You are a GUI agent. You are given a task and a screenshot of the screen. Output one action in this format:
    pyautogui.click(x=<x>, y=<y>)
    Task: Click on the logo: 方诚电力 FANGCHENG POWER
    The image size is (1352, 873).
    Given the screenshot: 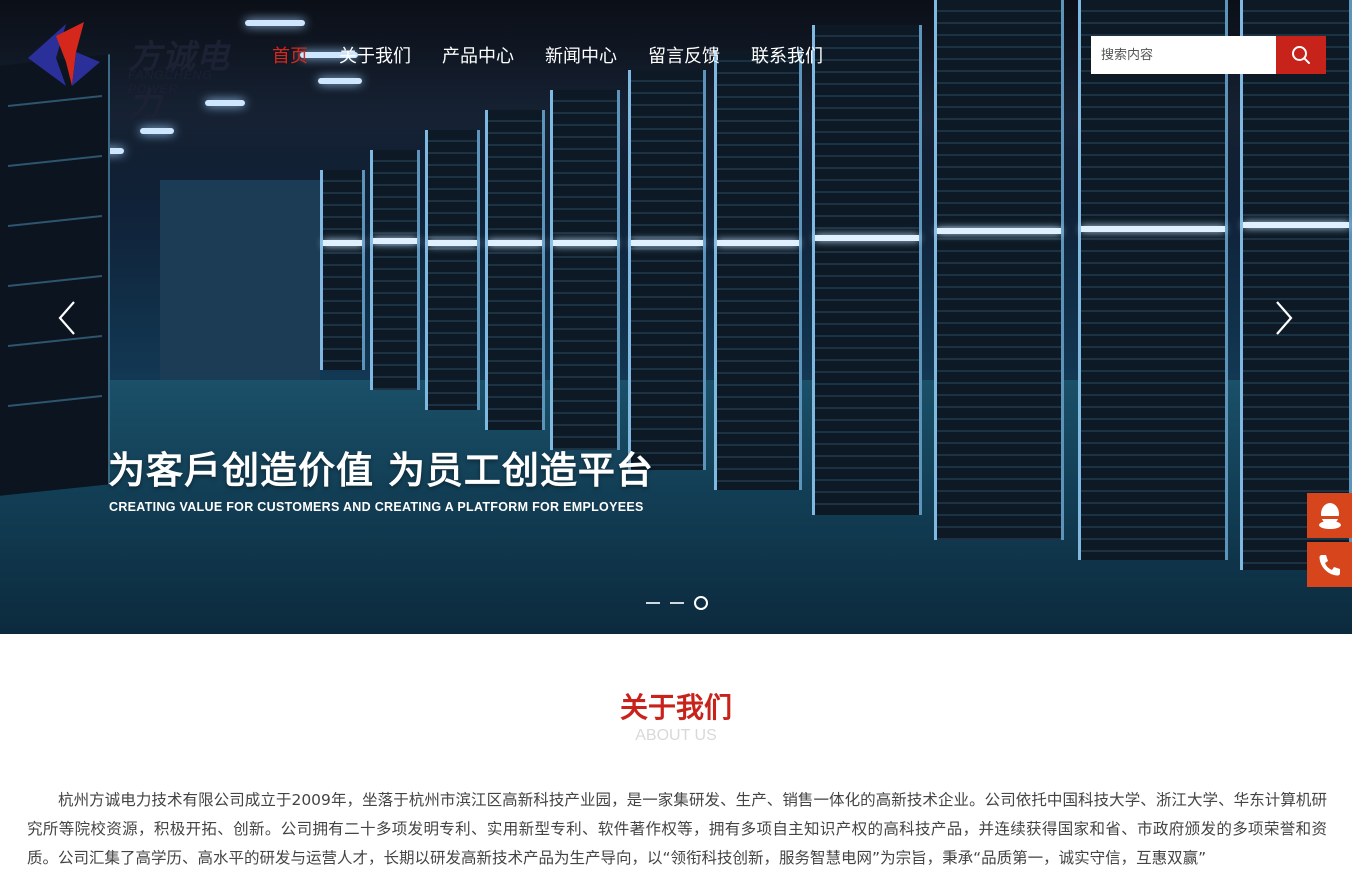 What is the action you would take?
    pyautogui.click(x=141, y=71)
    